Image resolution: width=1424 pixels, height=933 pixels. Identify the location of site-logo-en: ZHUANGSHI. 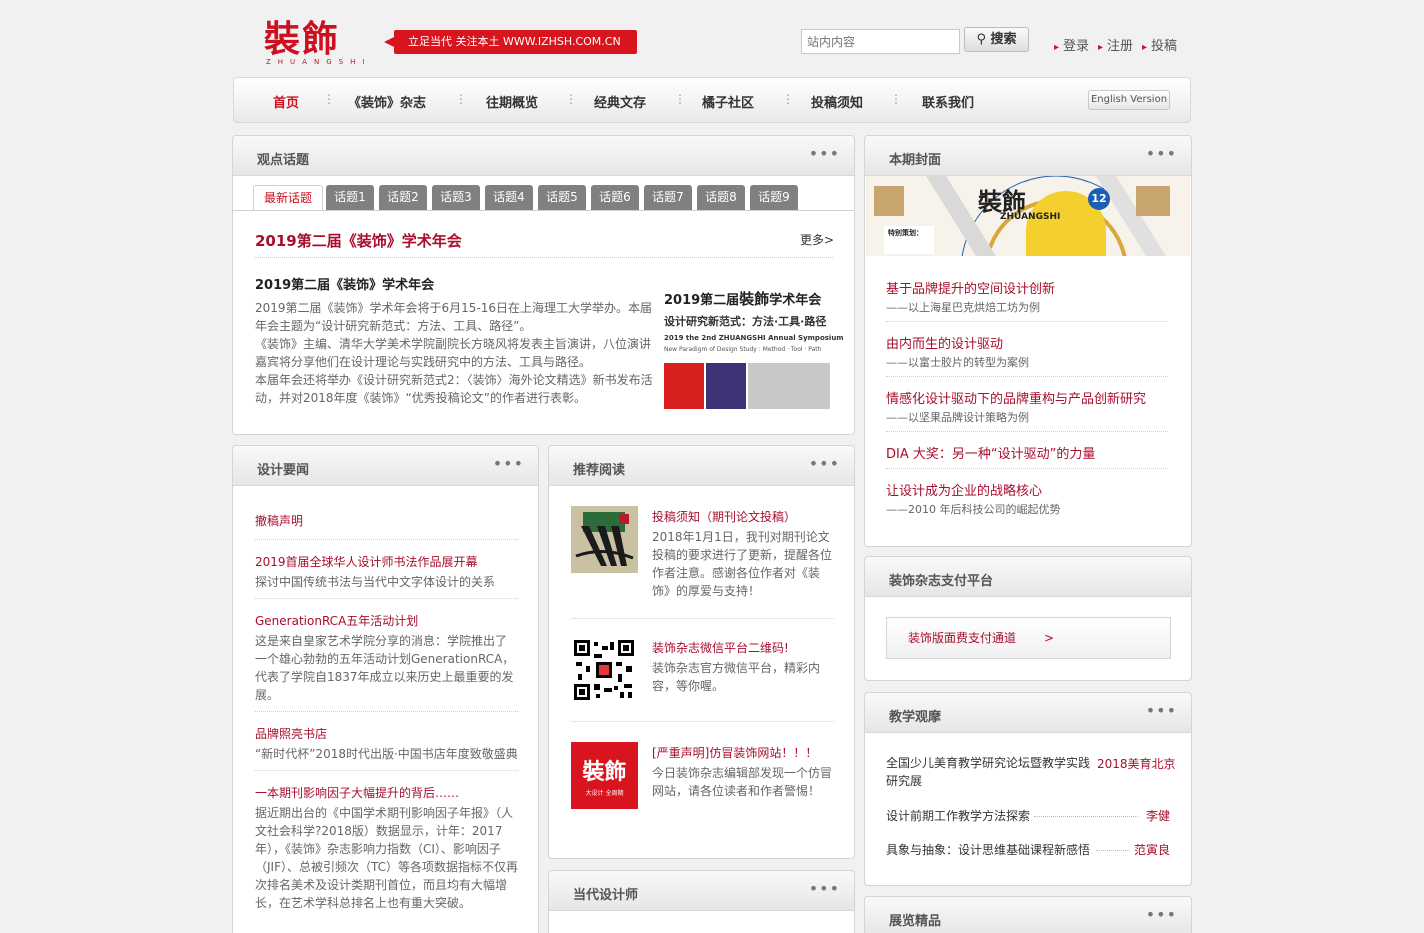
(319, 62).